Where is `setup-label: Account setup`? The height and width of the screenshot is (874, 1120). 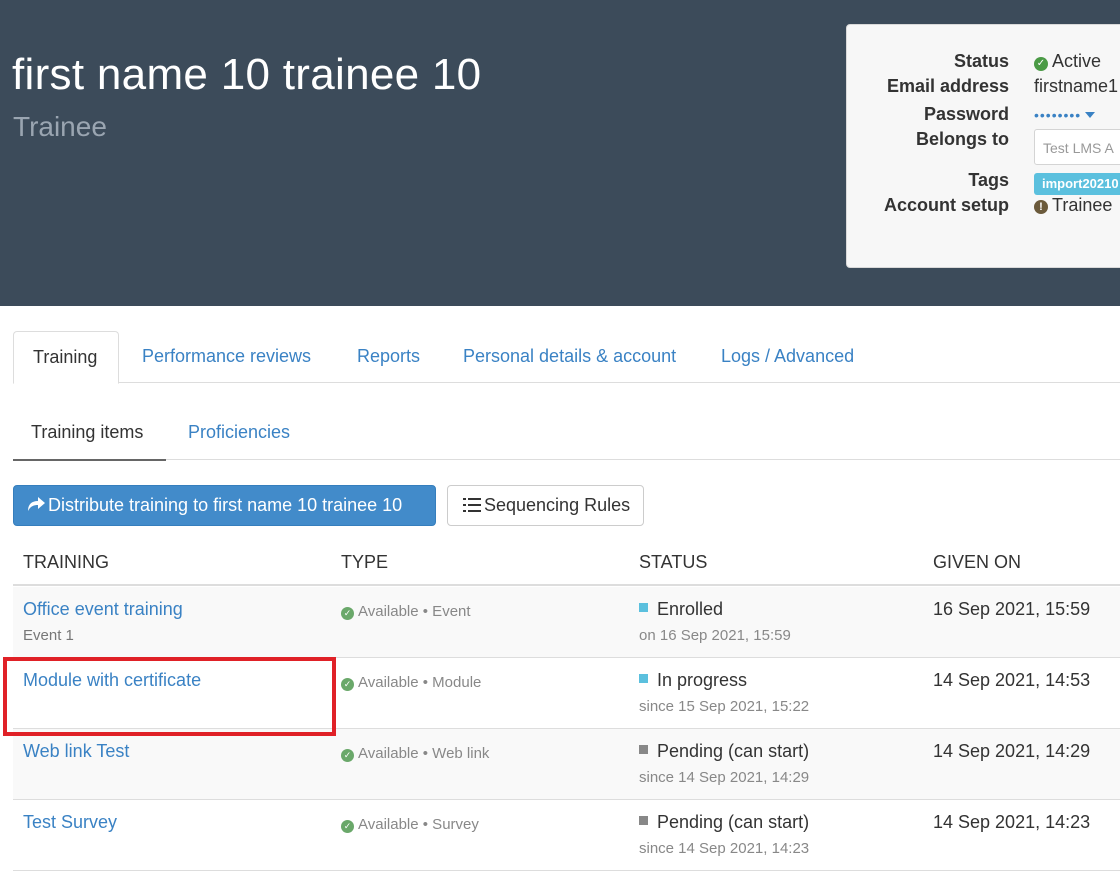 setup-label: Account setup is located at coordinates (946, 205).